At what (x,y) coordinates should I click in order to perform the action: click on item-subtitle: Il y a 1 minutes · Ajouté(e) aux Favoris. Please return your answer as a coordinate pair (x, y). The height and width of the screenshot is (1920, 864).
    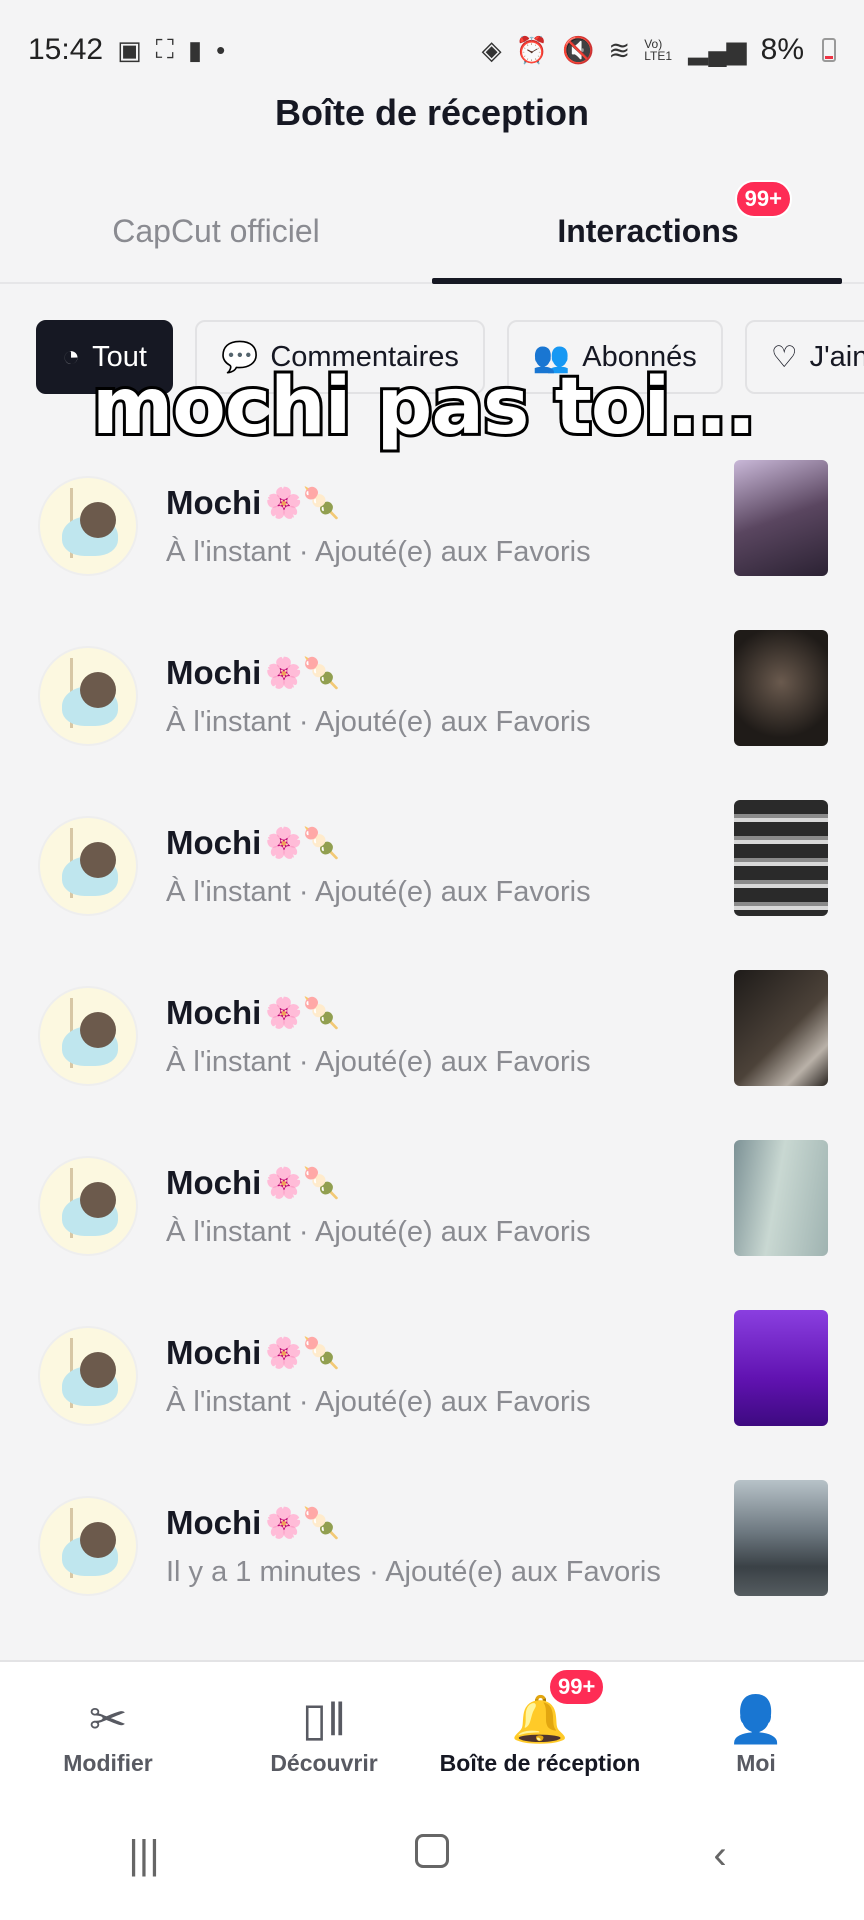
    Looking at the image, I should click on (413, 1572).